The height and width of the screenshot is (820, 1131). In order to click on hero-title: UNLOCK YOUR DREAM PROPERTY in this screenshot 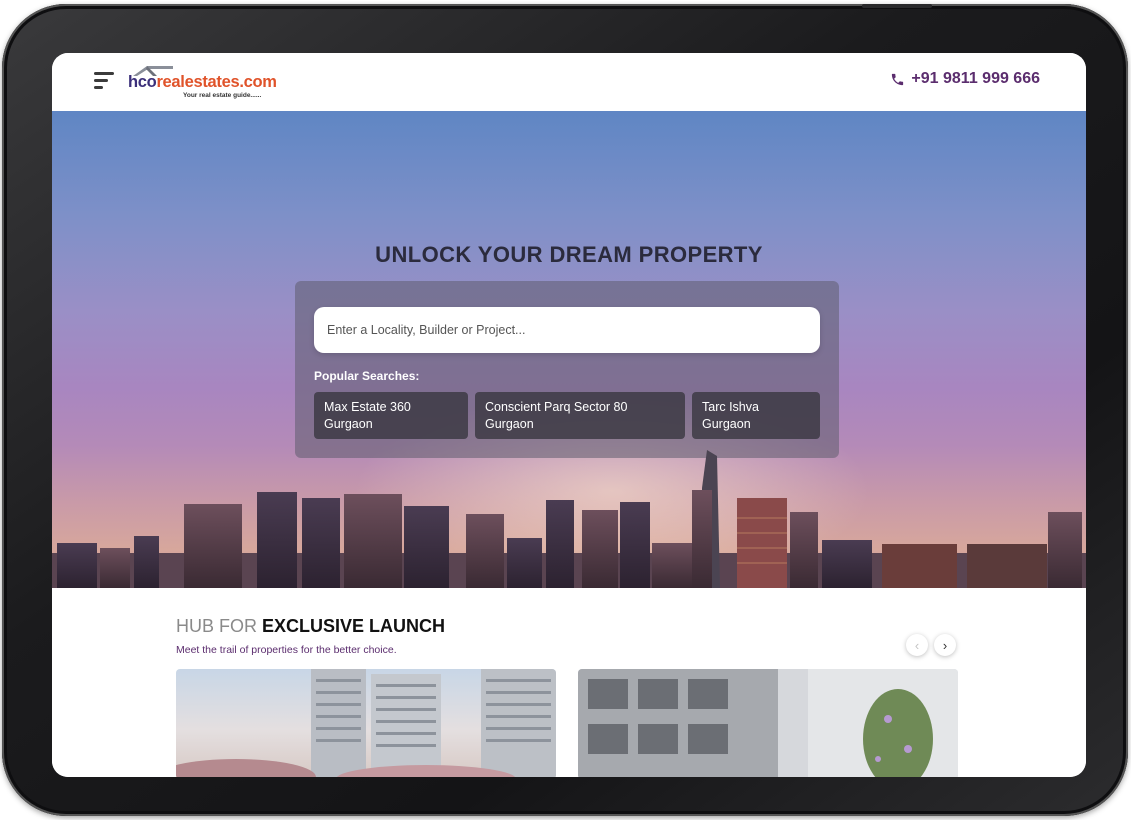, I will do `click(569, 254)`.